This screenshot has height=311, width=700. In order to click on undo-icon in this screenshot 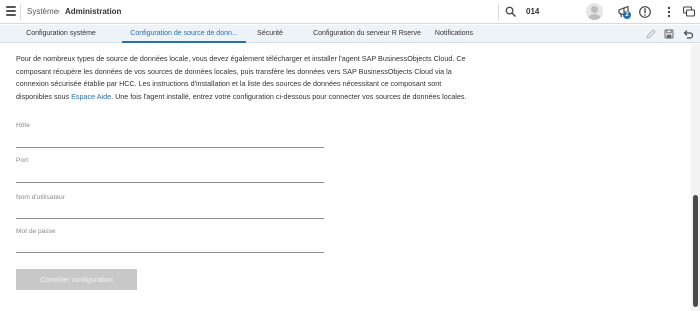, I will do `click(688, 34)`.